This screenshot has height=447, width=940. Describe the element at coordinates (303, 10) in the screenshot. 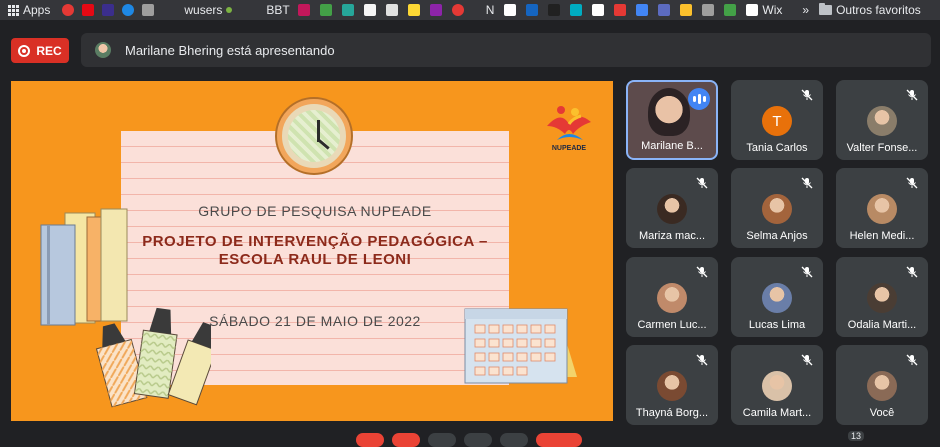

I see `stack-icon` at that location.